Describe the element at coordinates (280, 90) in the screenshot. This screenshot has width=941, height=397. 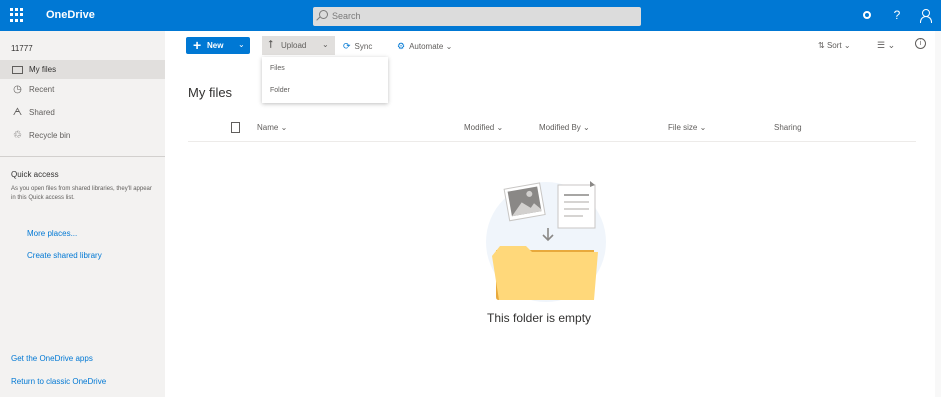
I see `upload-menu-item-folder: Folder` at that location.